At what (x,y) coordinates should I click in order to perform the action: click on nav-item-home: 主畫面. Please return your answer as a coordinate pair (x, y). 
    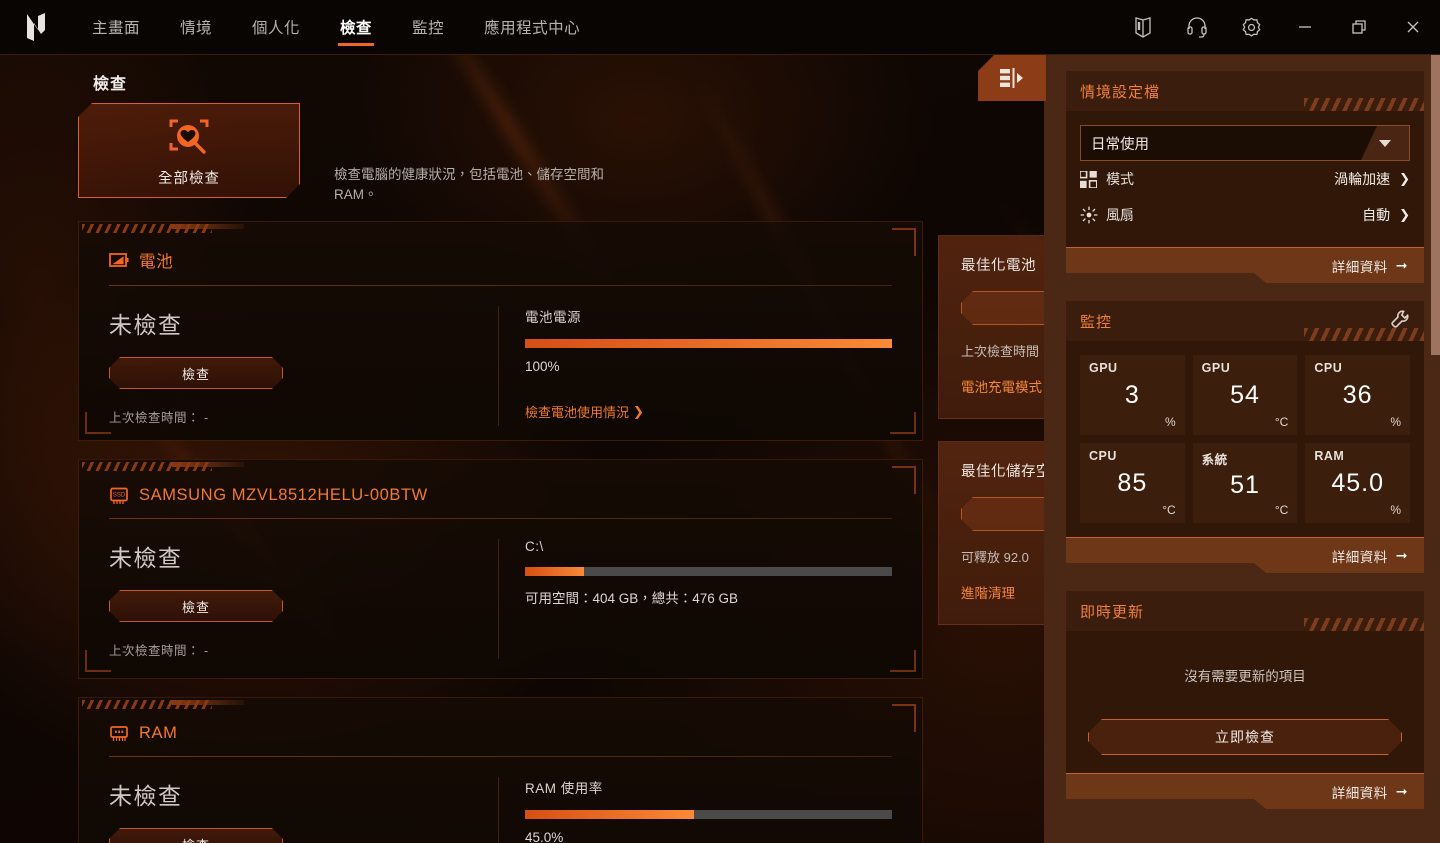
    Looking at the image, I should click on (116, 27).